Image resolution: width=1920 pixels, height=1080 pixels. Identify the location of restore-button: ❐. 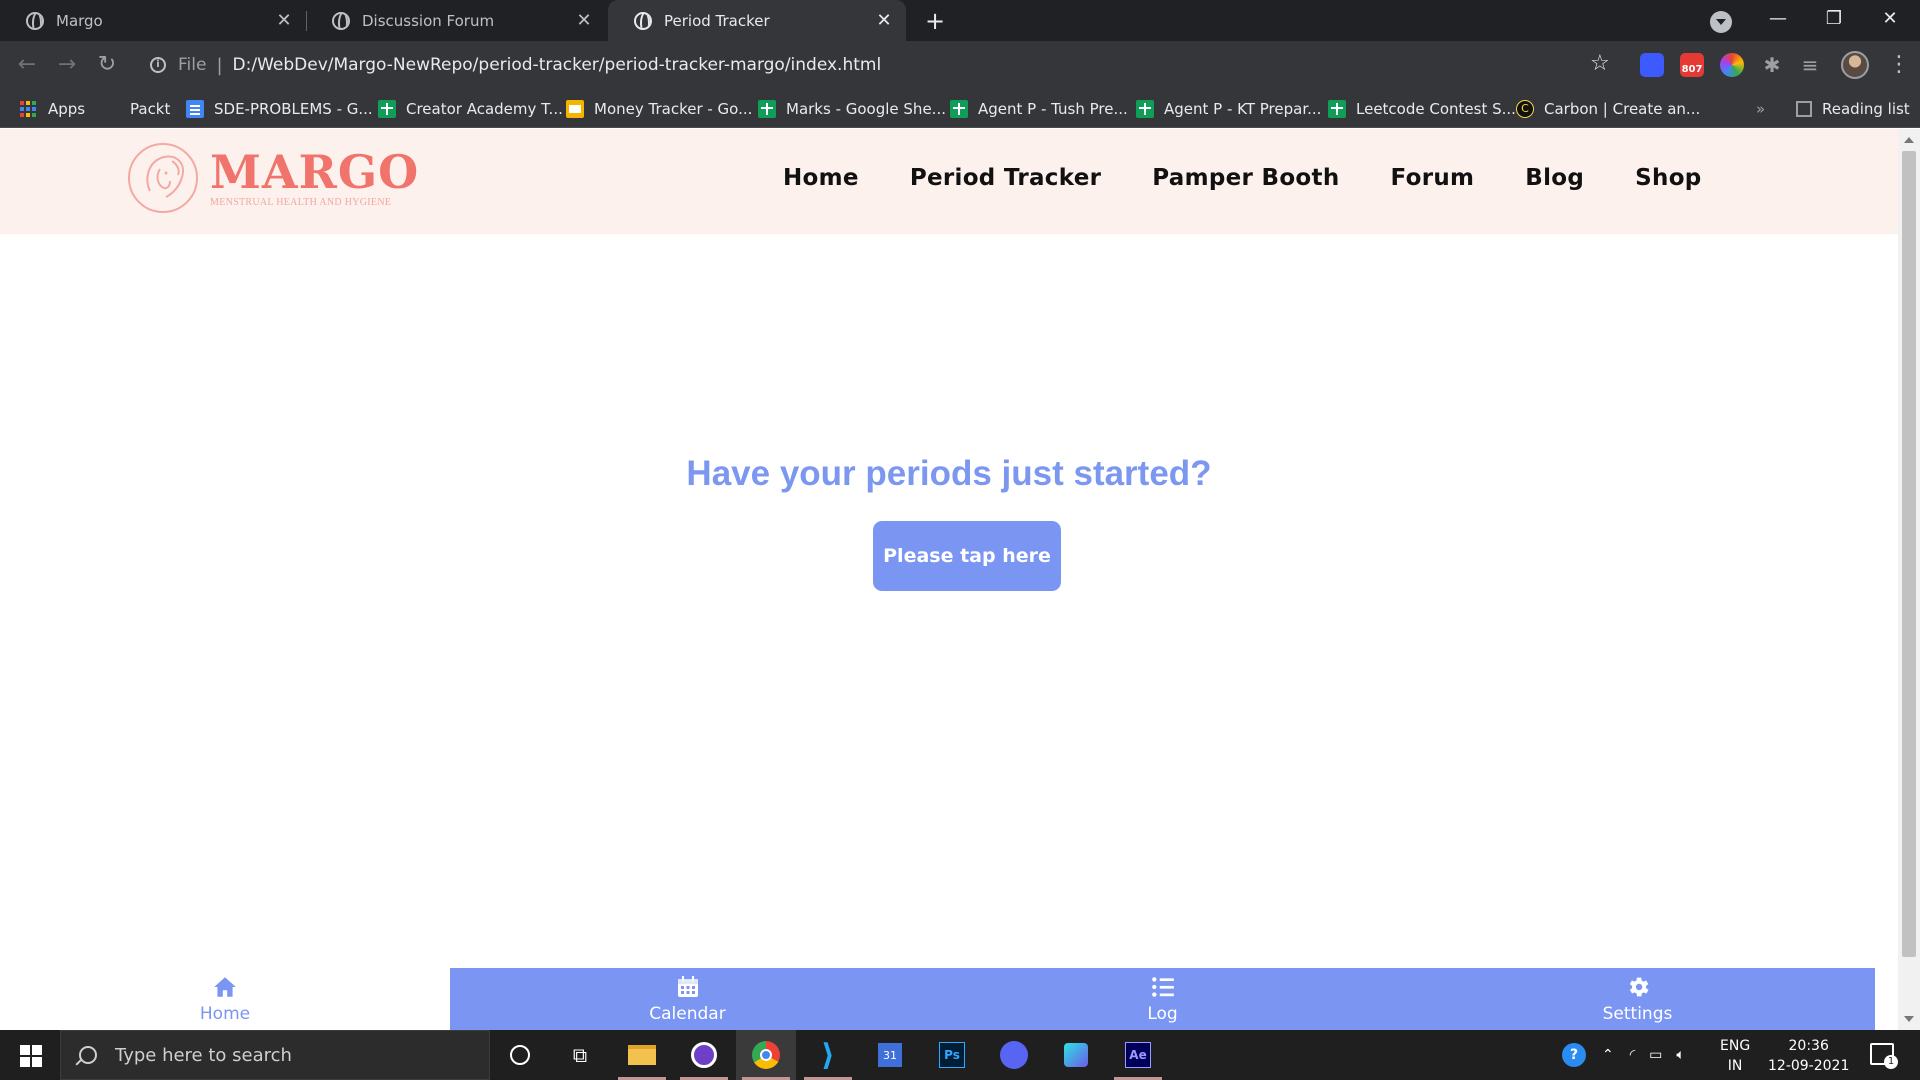
(1834, 19).